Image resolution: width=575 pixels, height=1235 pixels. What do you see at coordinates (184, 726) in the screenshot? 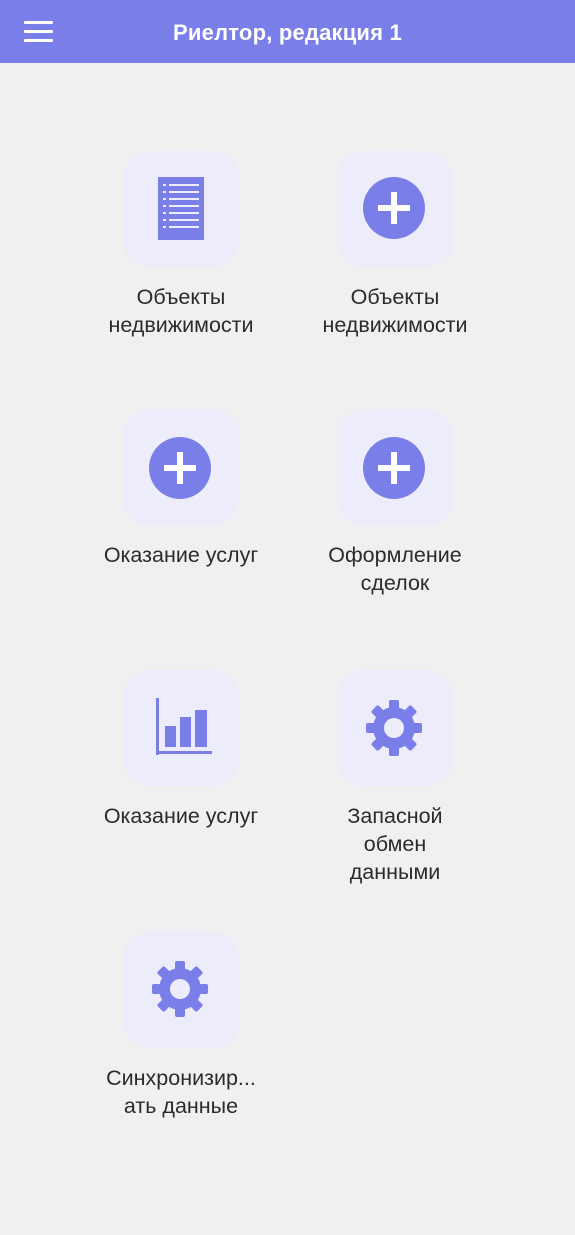
I see `bar-chart-icon` at bounding box center [184, 726].